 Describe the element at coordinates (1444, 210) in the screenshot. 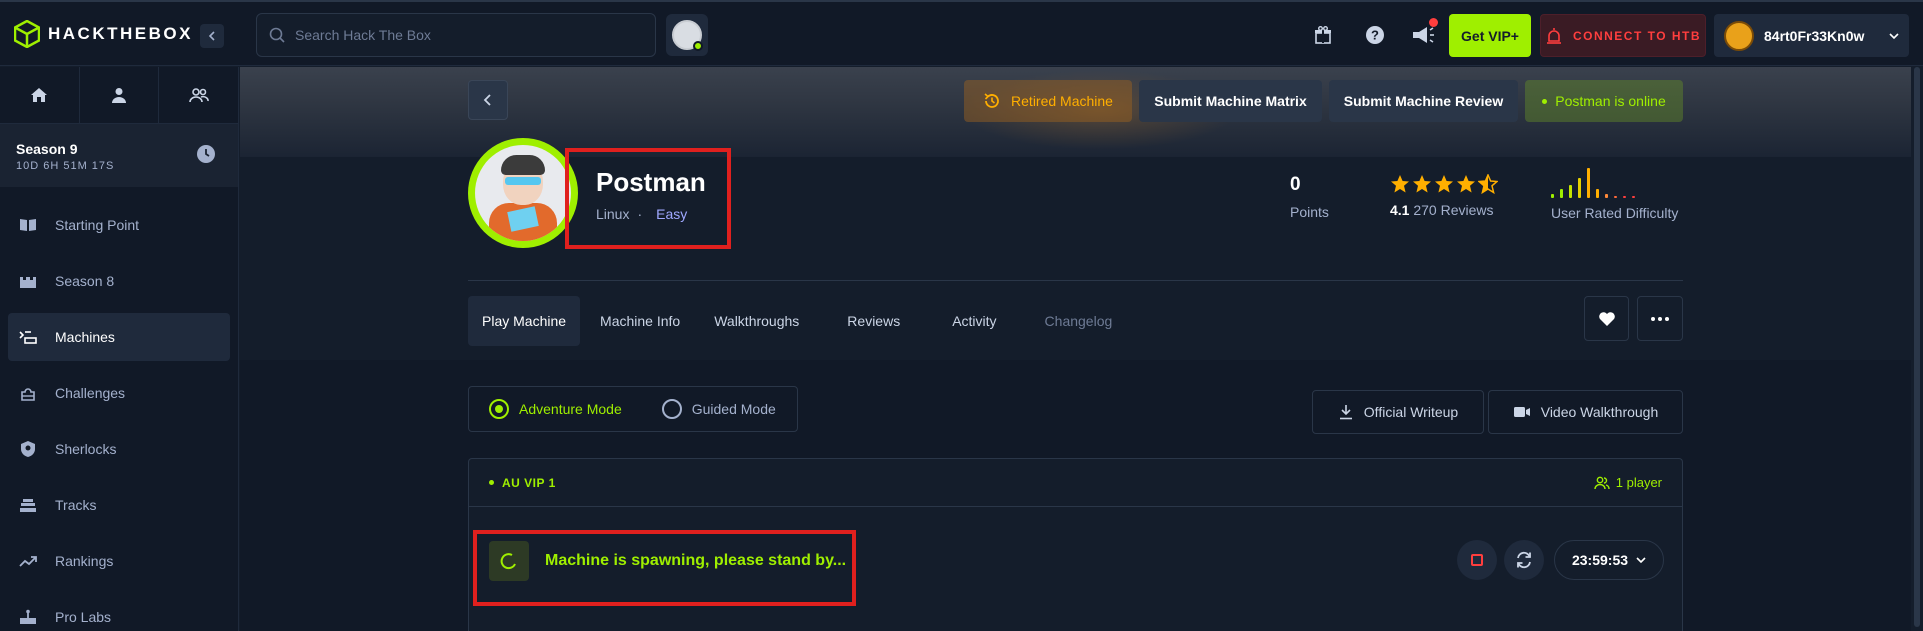

I see `rating-summary: 4.1 270 Reviews` at that location.